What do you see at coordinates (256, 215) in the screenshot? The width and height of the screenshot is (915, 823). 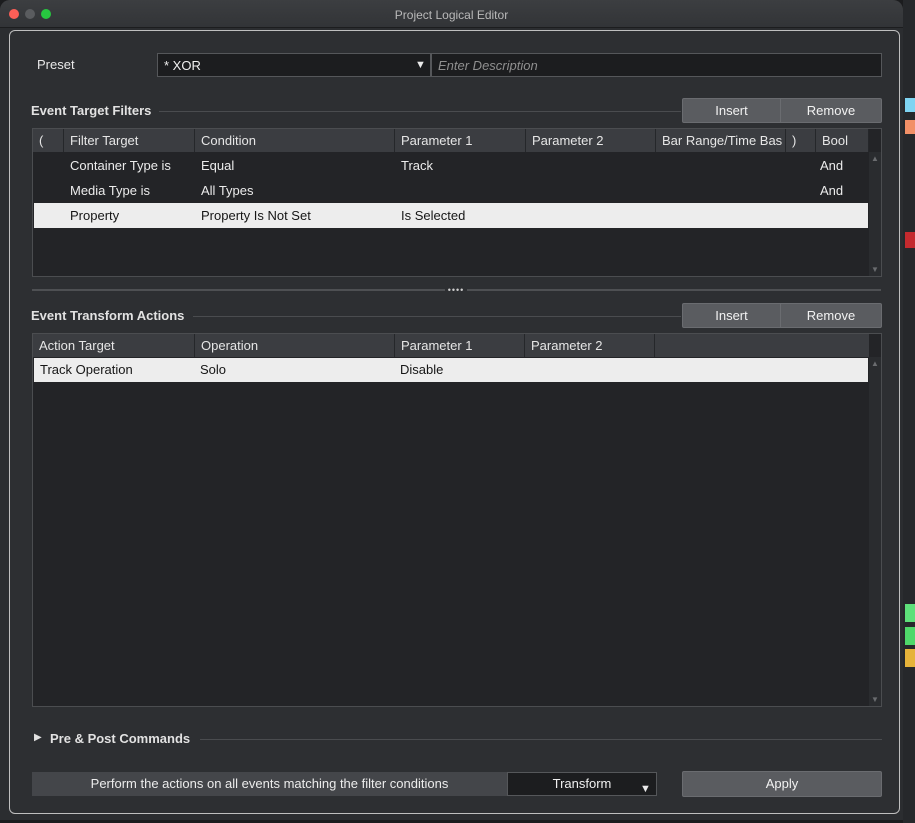 I see `condition-cell: Property Is Not Set` at bounding box center [256, 215].